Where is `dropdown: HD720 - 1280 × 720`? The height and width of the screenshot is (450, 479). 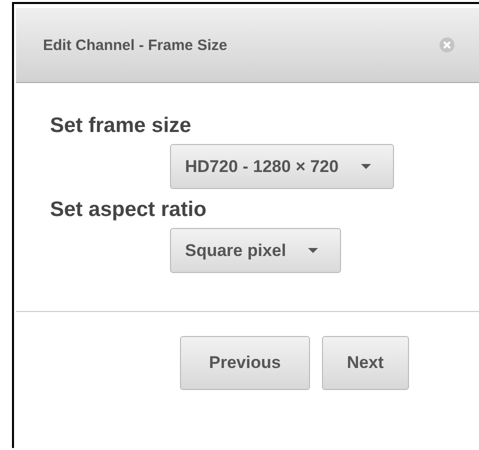 dropdown: HD720 - 1280 × 720 is located at coordinates (282, 166).